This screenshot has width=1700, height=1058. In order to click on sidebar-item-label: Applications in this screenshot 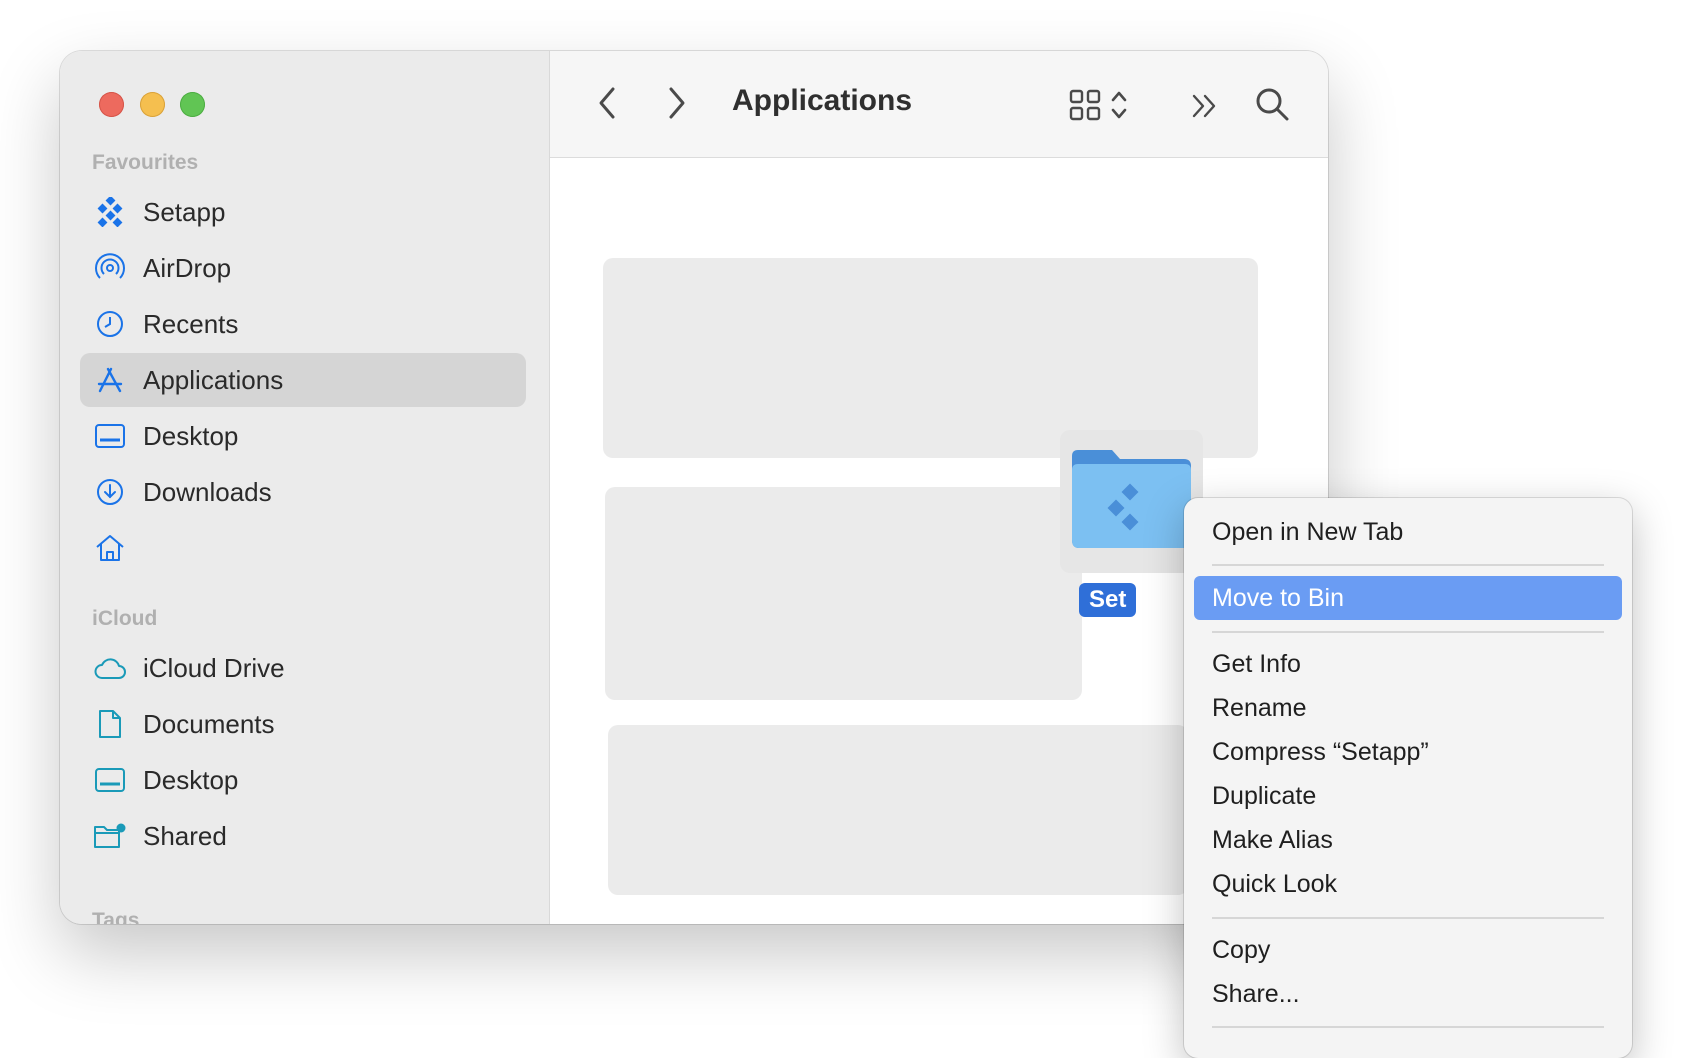, I will do `click(213, 380)`.